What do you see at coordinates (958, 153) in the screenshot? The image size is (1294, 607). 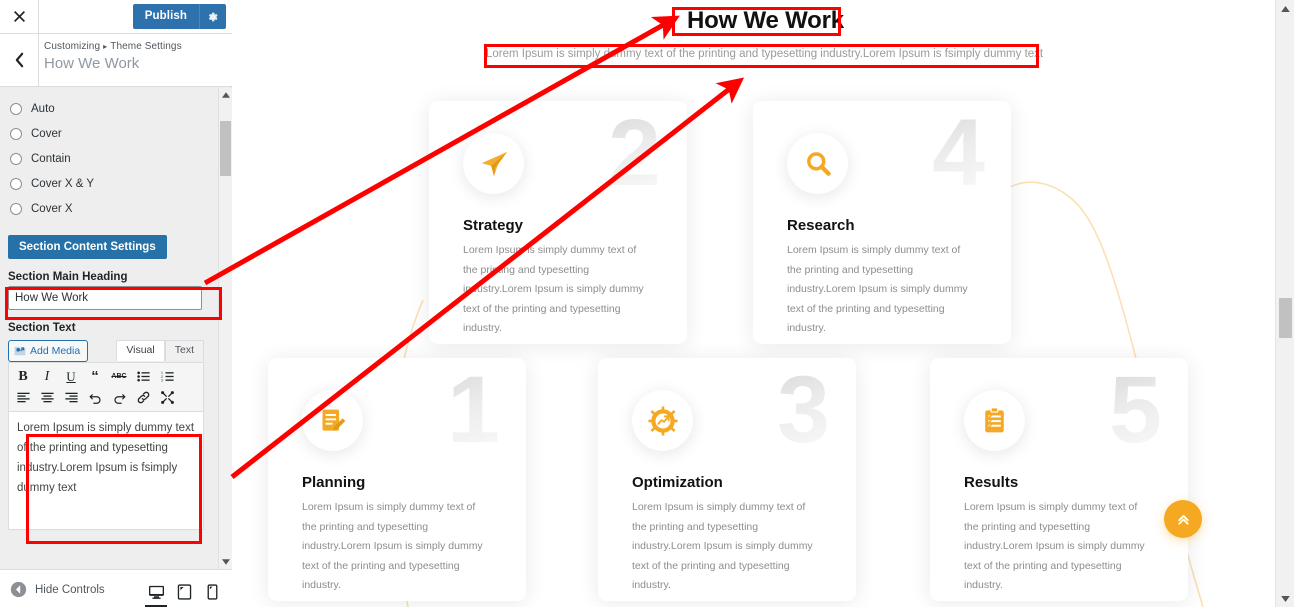 I see `card-number: 4` at bounding box center [958, 153].